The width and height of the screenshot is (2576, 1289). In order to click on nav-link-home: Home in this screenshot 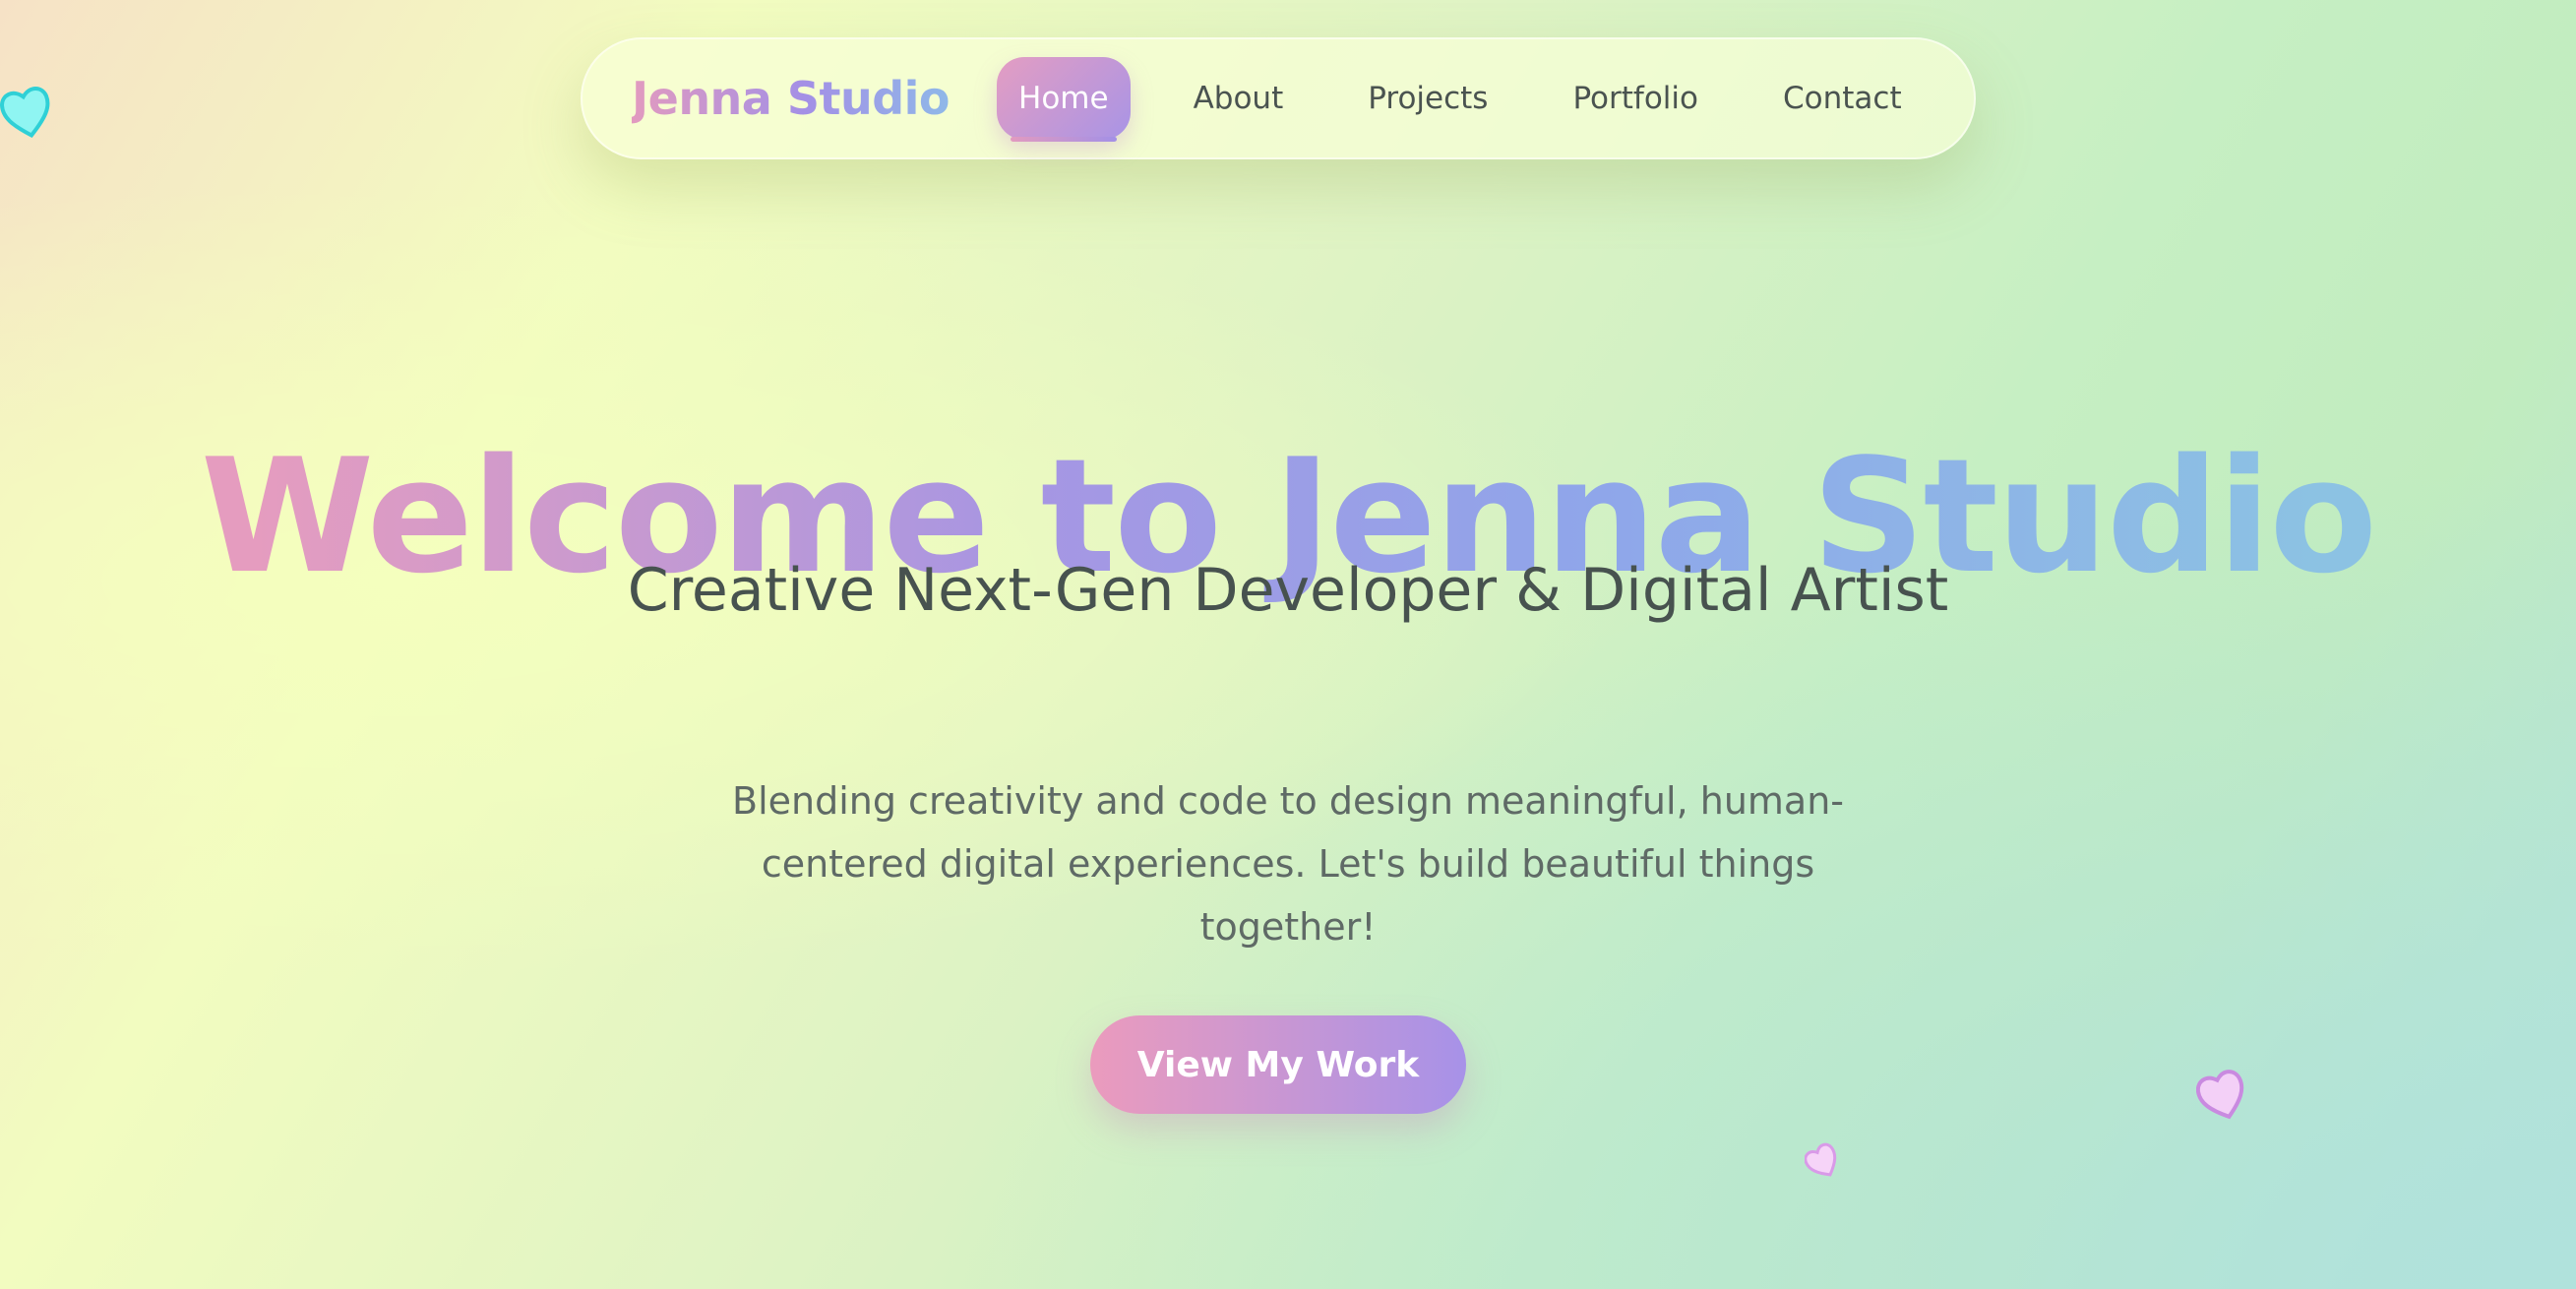, I will do `click(1064, 100)`.